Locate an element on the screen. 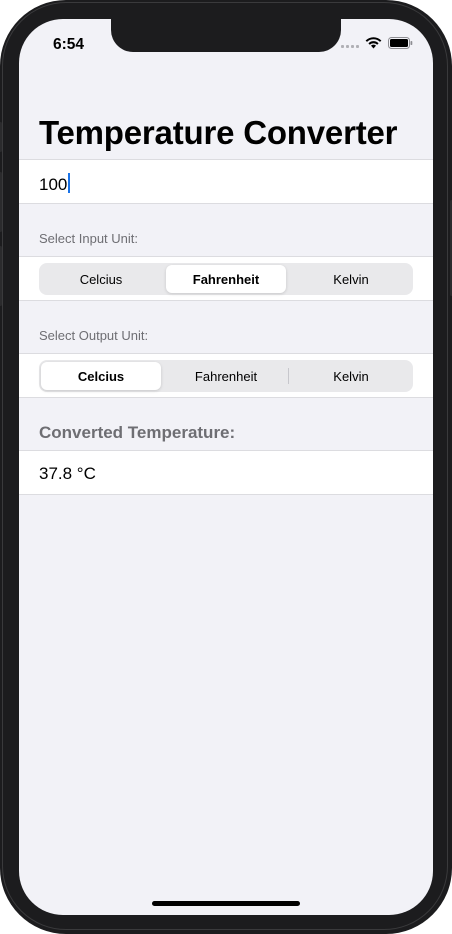 The height and width of the screenshot is (934, 452). output-unit-row: Celcius Fahrenheit Kelvin is located at coordinates (226, 375).